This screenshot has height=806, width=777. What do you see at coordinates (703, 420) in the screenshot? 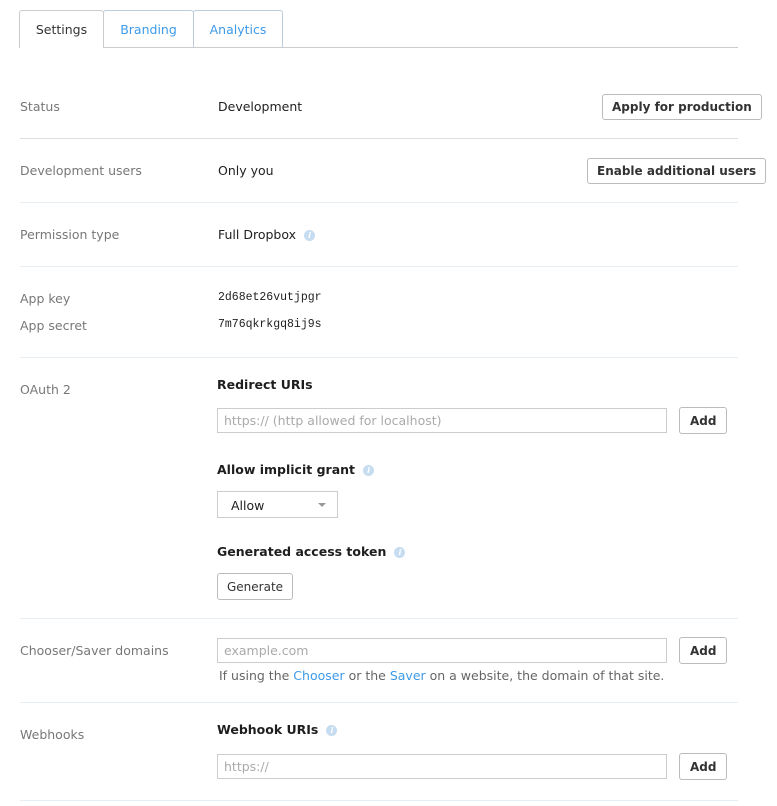
I see `add-redirect-uri-button: Add` at bounding box center [703, 420].